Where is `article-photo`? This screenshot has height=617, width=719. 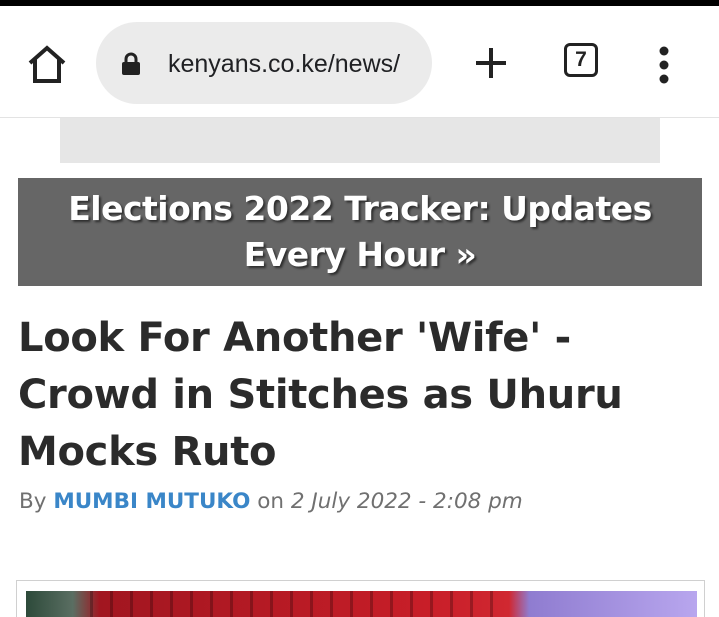 article-photo is located at coordinates (361, 604).